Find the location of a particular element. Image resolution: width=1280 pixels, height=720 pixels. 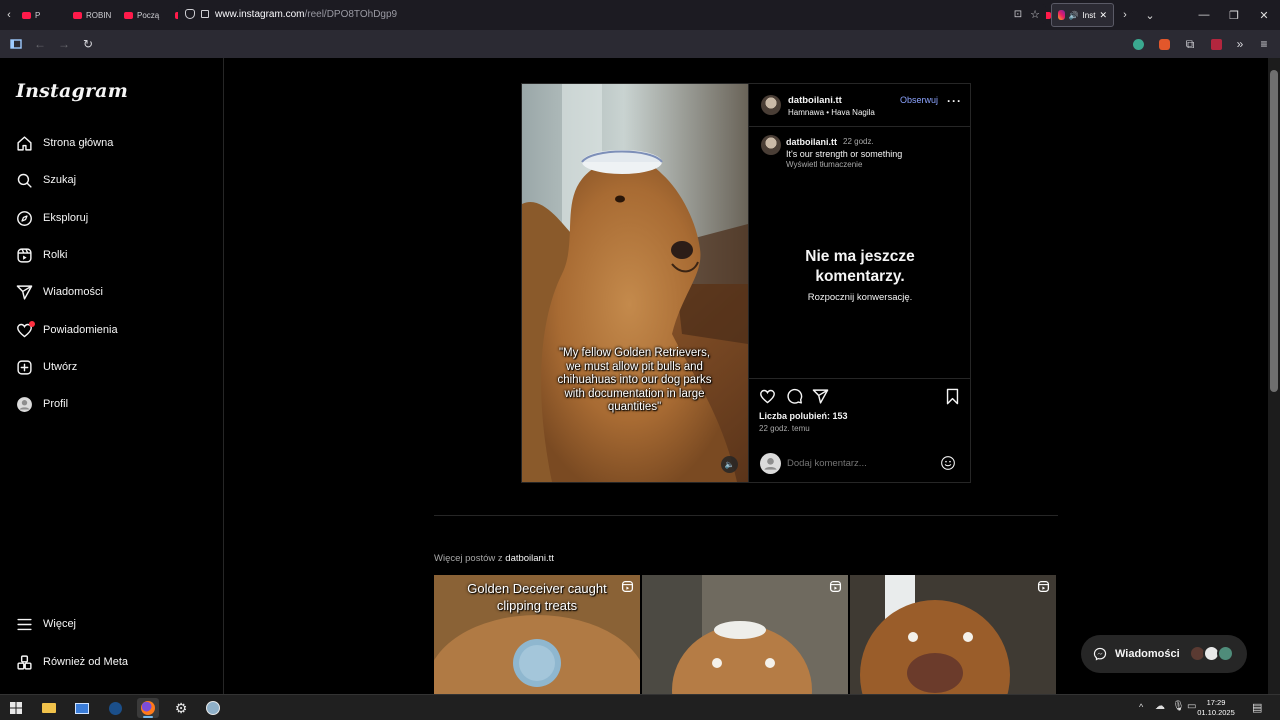

emoji-icon is located at coordinates (948, 463).